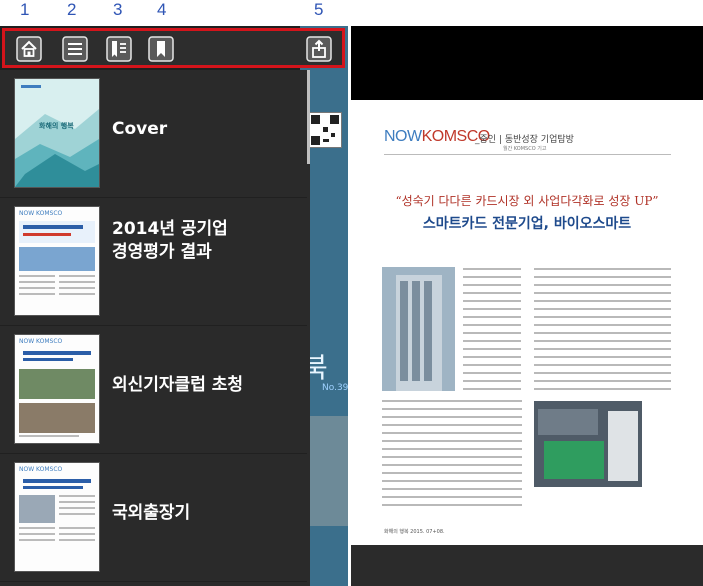 This screenshot has width=703, height=586. I want to click on contents-item-press-club: NOW KOMSCO 외신기자클럽 초청, so click(153, 390).